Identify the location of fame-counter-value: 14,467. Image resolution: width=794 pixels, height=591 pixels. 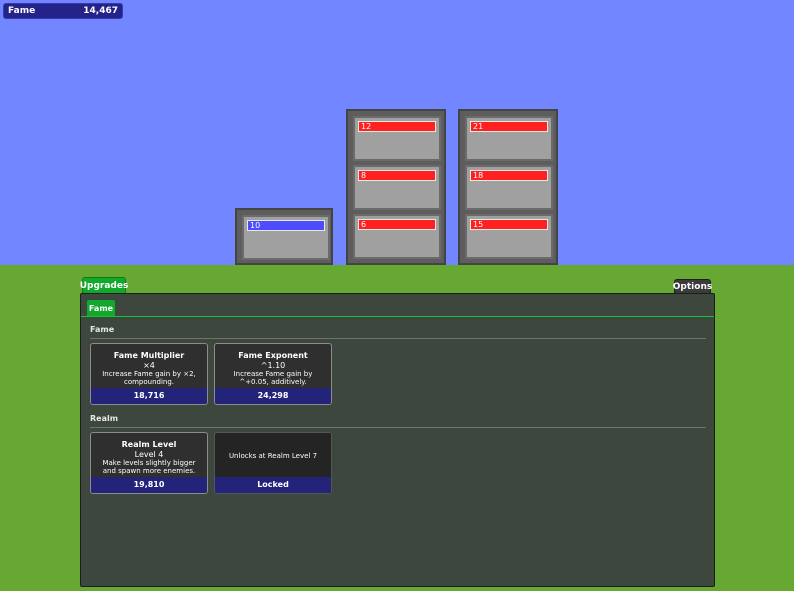
(100, 11).